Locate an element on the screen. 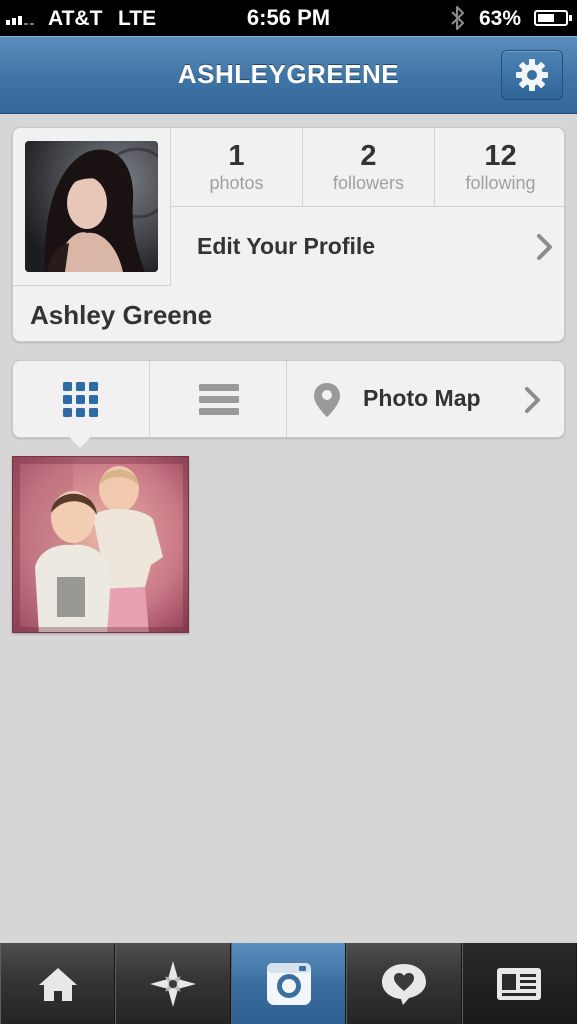 The height and width of the screenshot is (1024, 577). tab-explore is located at coordinates (173, 983).